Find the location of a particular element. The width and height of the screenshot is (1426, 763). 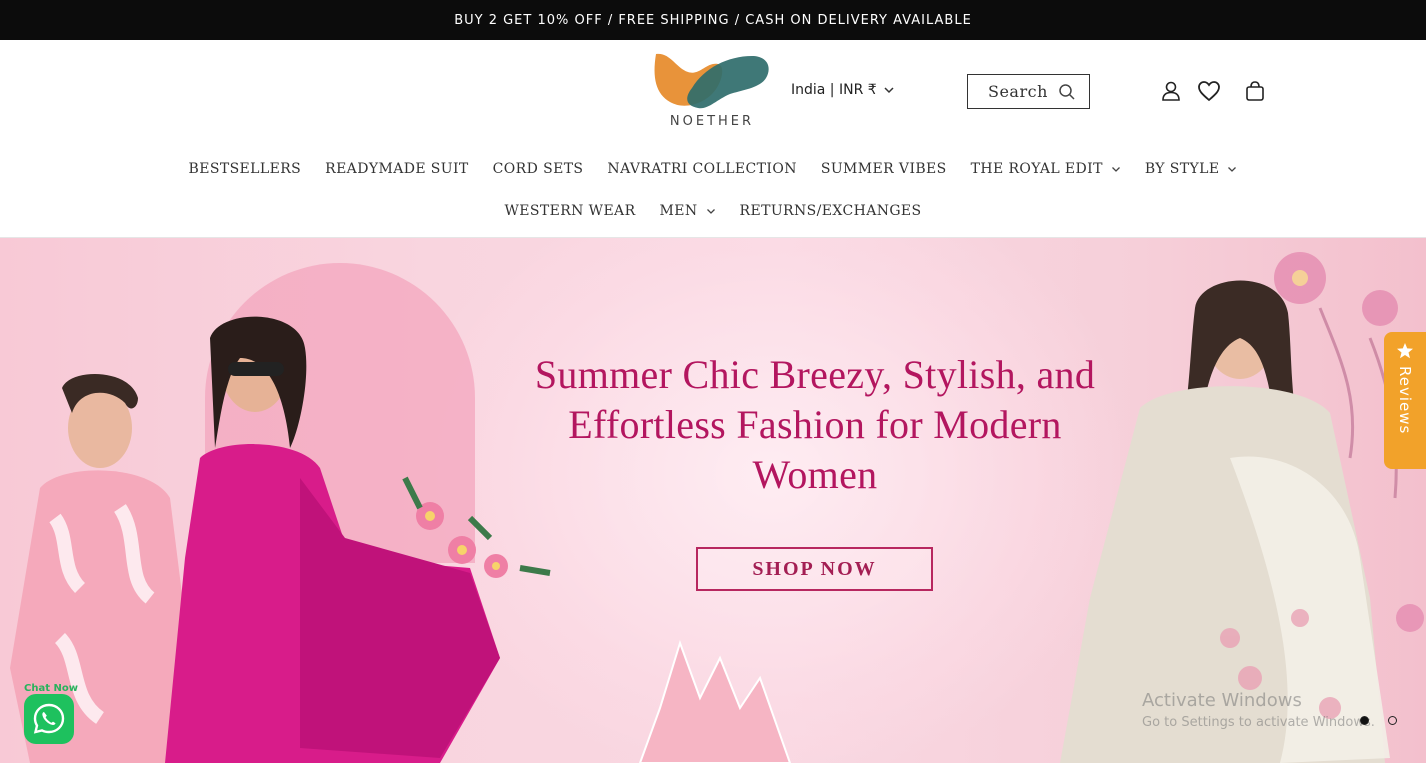

whatsapp-icon is located at coordinates (49, 718).